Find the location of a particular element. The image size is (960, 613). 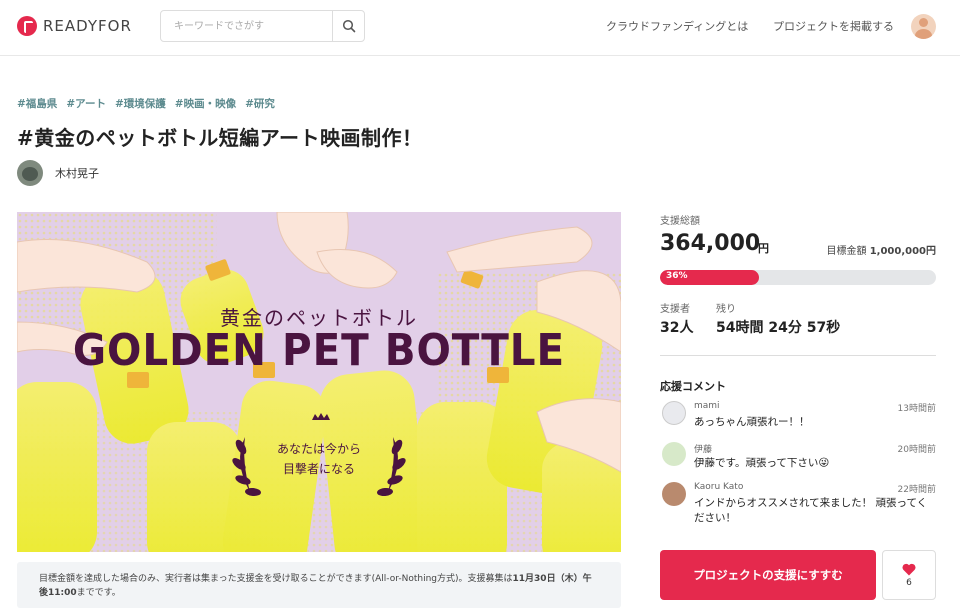

owner-name: 木村晃子 is located at coordinates (77, 173).